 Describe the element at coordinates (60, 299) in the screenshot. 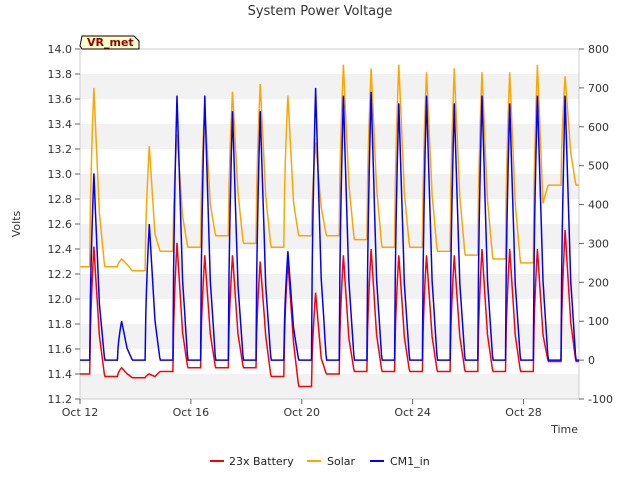

I see `left-tick-label: 12.0` at that location.